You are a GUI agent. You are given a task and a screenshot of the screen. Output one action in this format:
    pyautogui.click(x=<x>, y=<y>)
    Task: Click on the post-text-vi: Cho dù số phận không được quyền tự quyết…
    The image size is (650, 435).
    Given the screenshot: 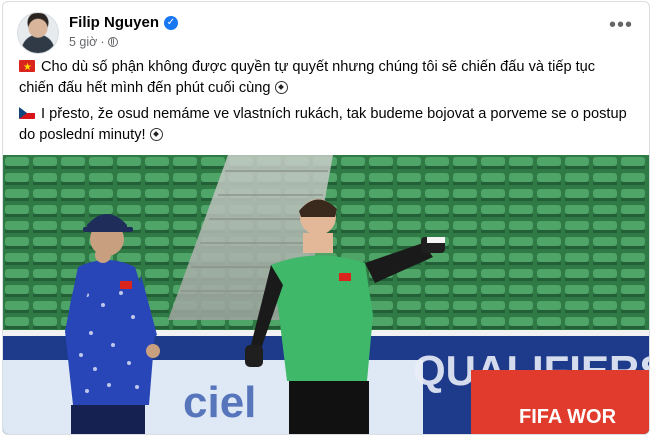 What is the action you would take?
    pyautogui.click(x=307, y=77)
    